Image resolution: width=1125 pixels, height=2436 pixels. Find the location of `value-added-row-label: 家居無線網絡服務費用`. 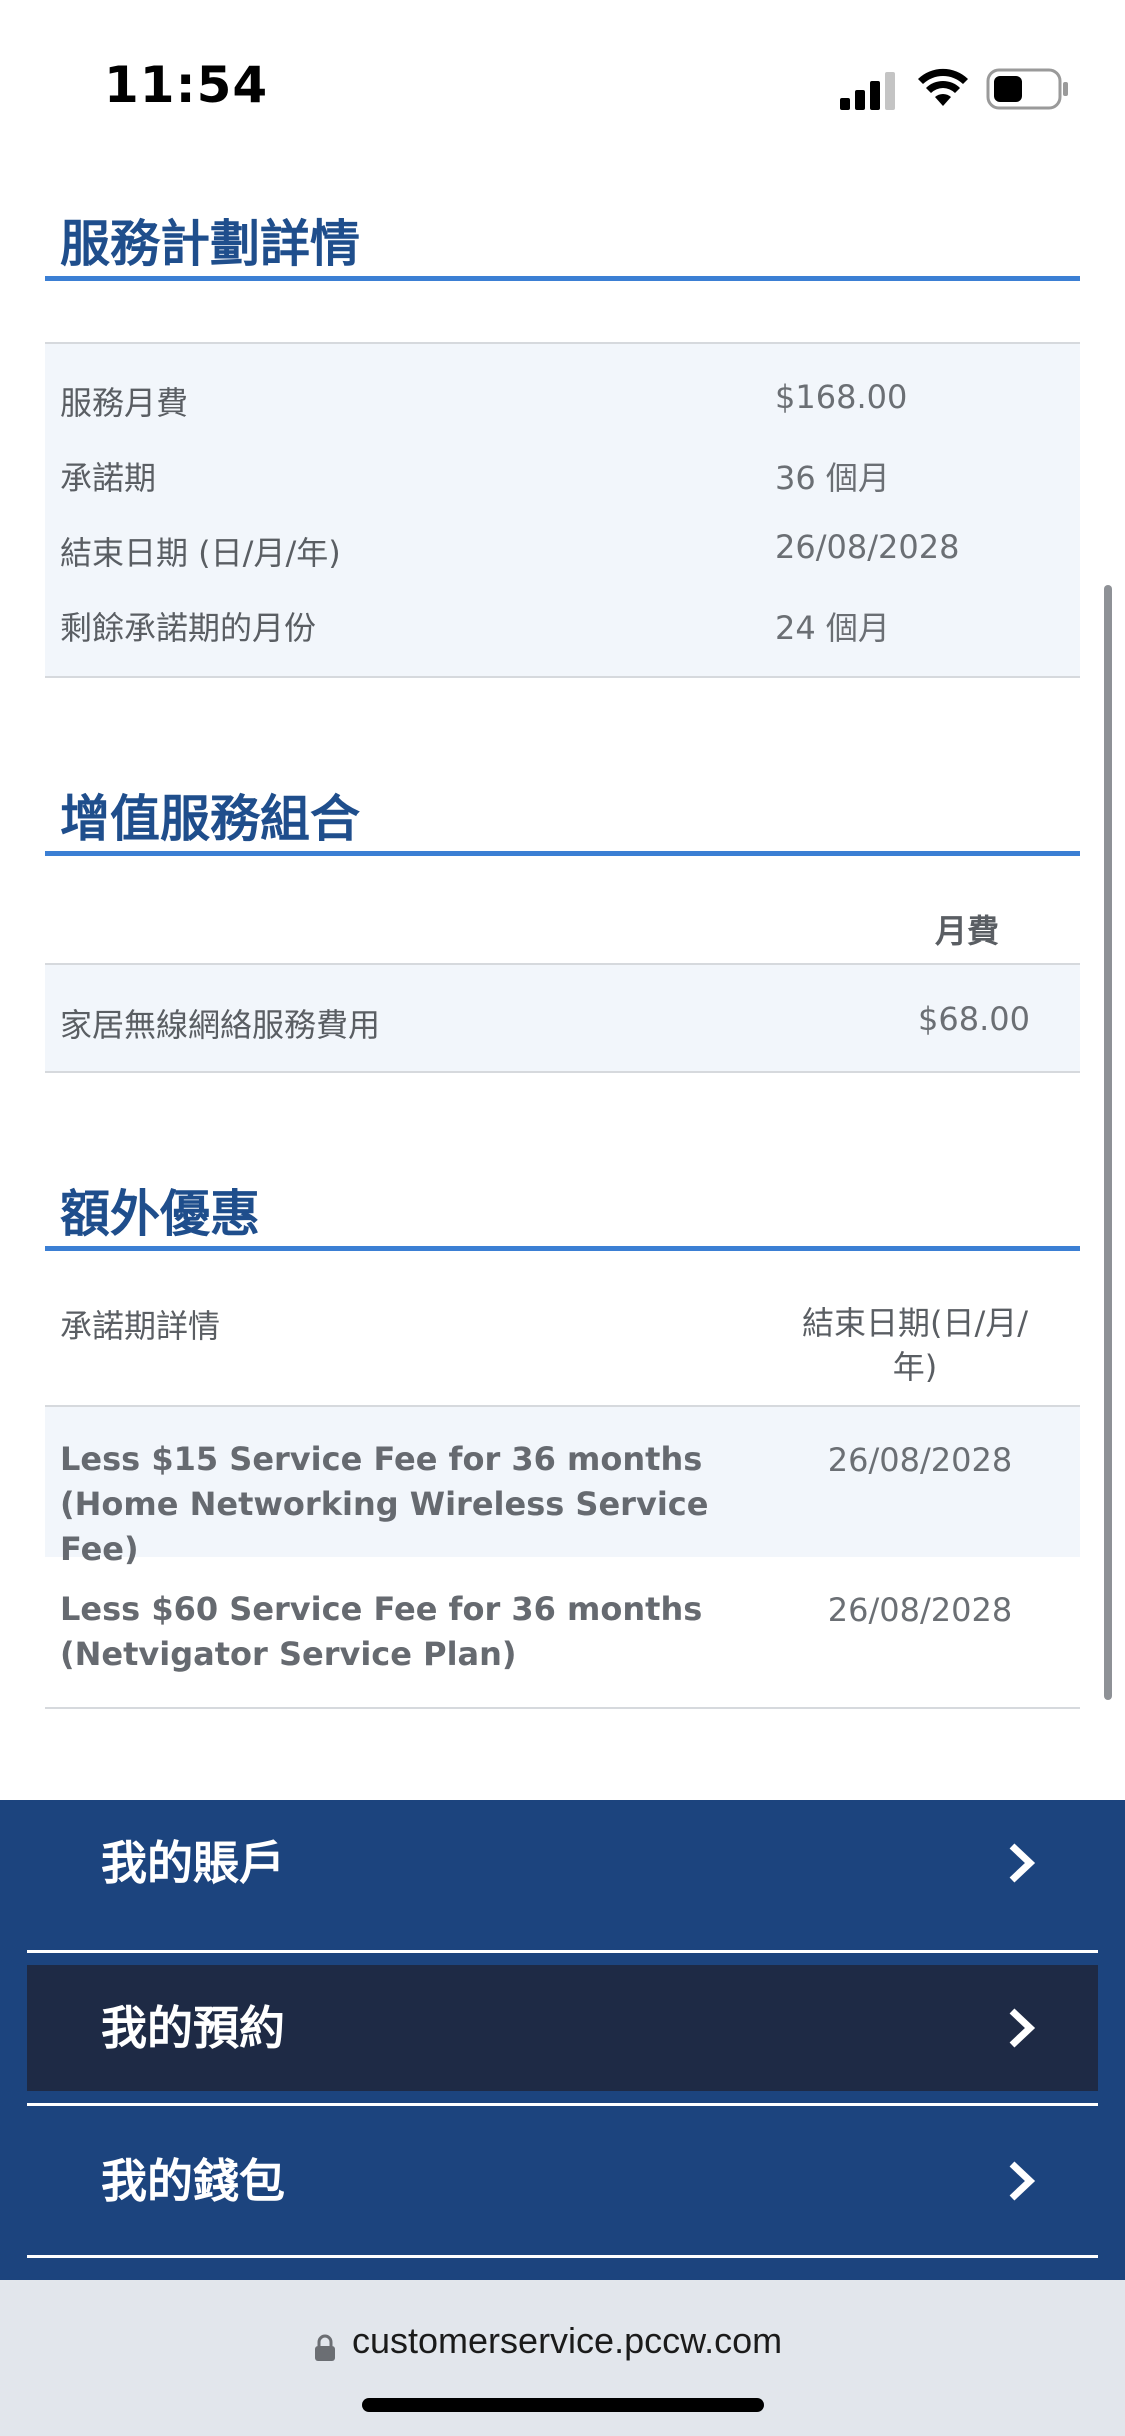

value-added-row-label: 家居無線網絡服務費用 is located at coordinates (220, 1025).